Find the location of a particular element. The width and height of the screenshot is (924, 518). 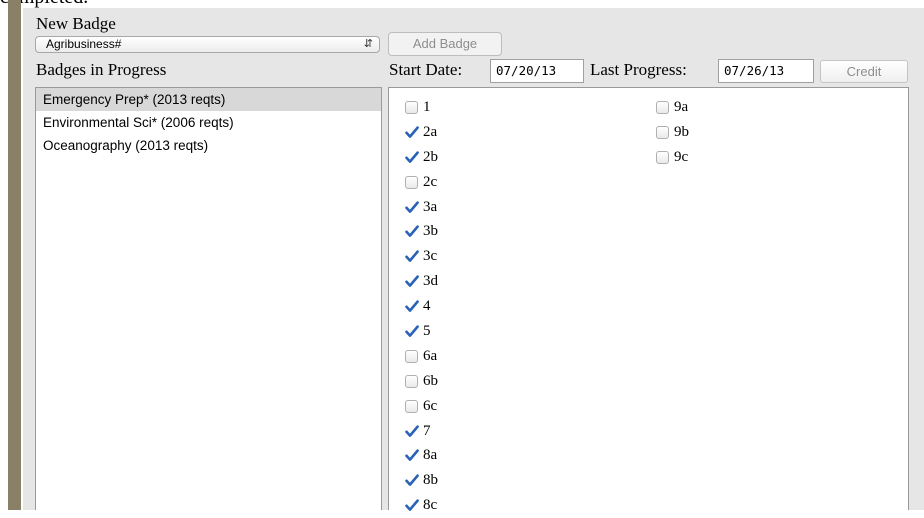

requirement-label: 6a is located at coordinates (430, 355).